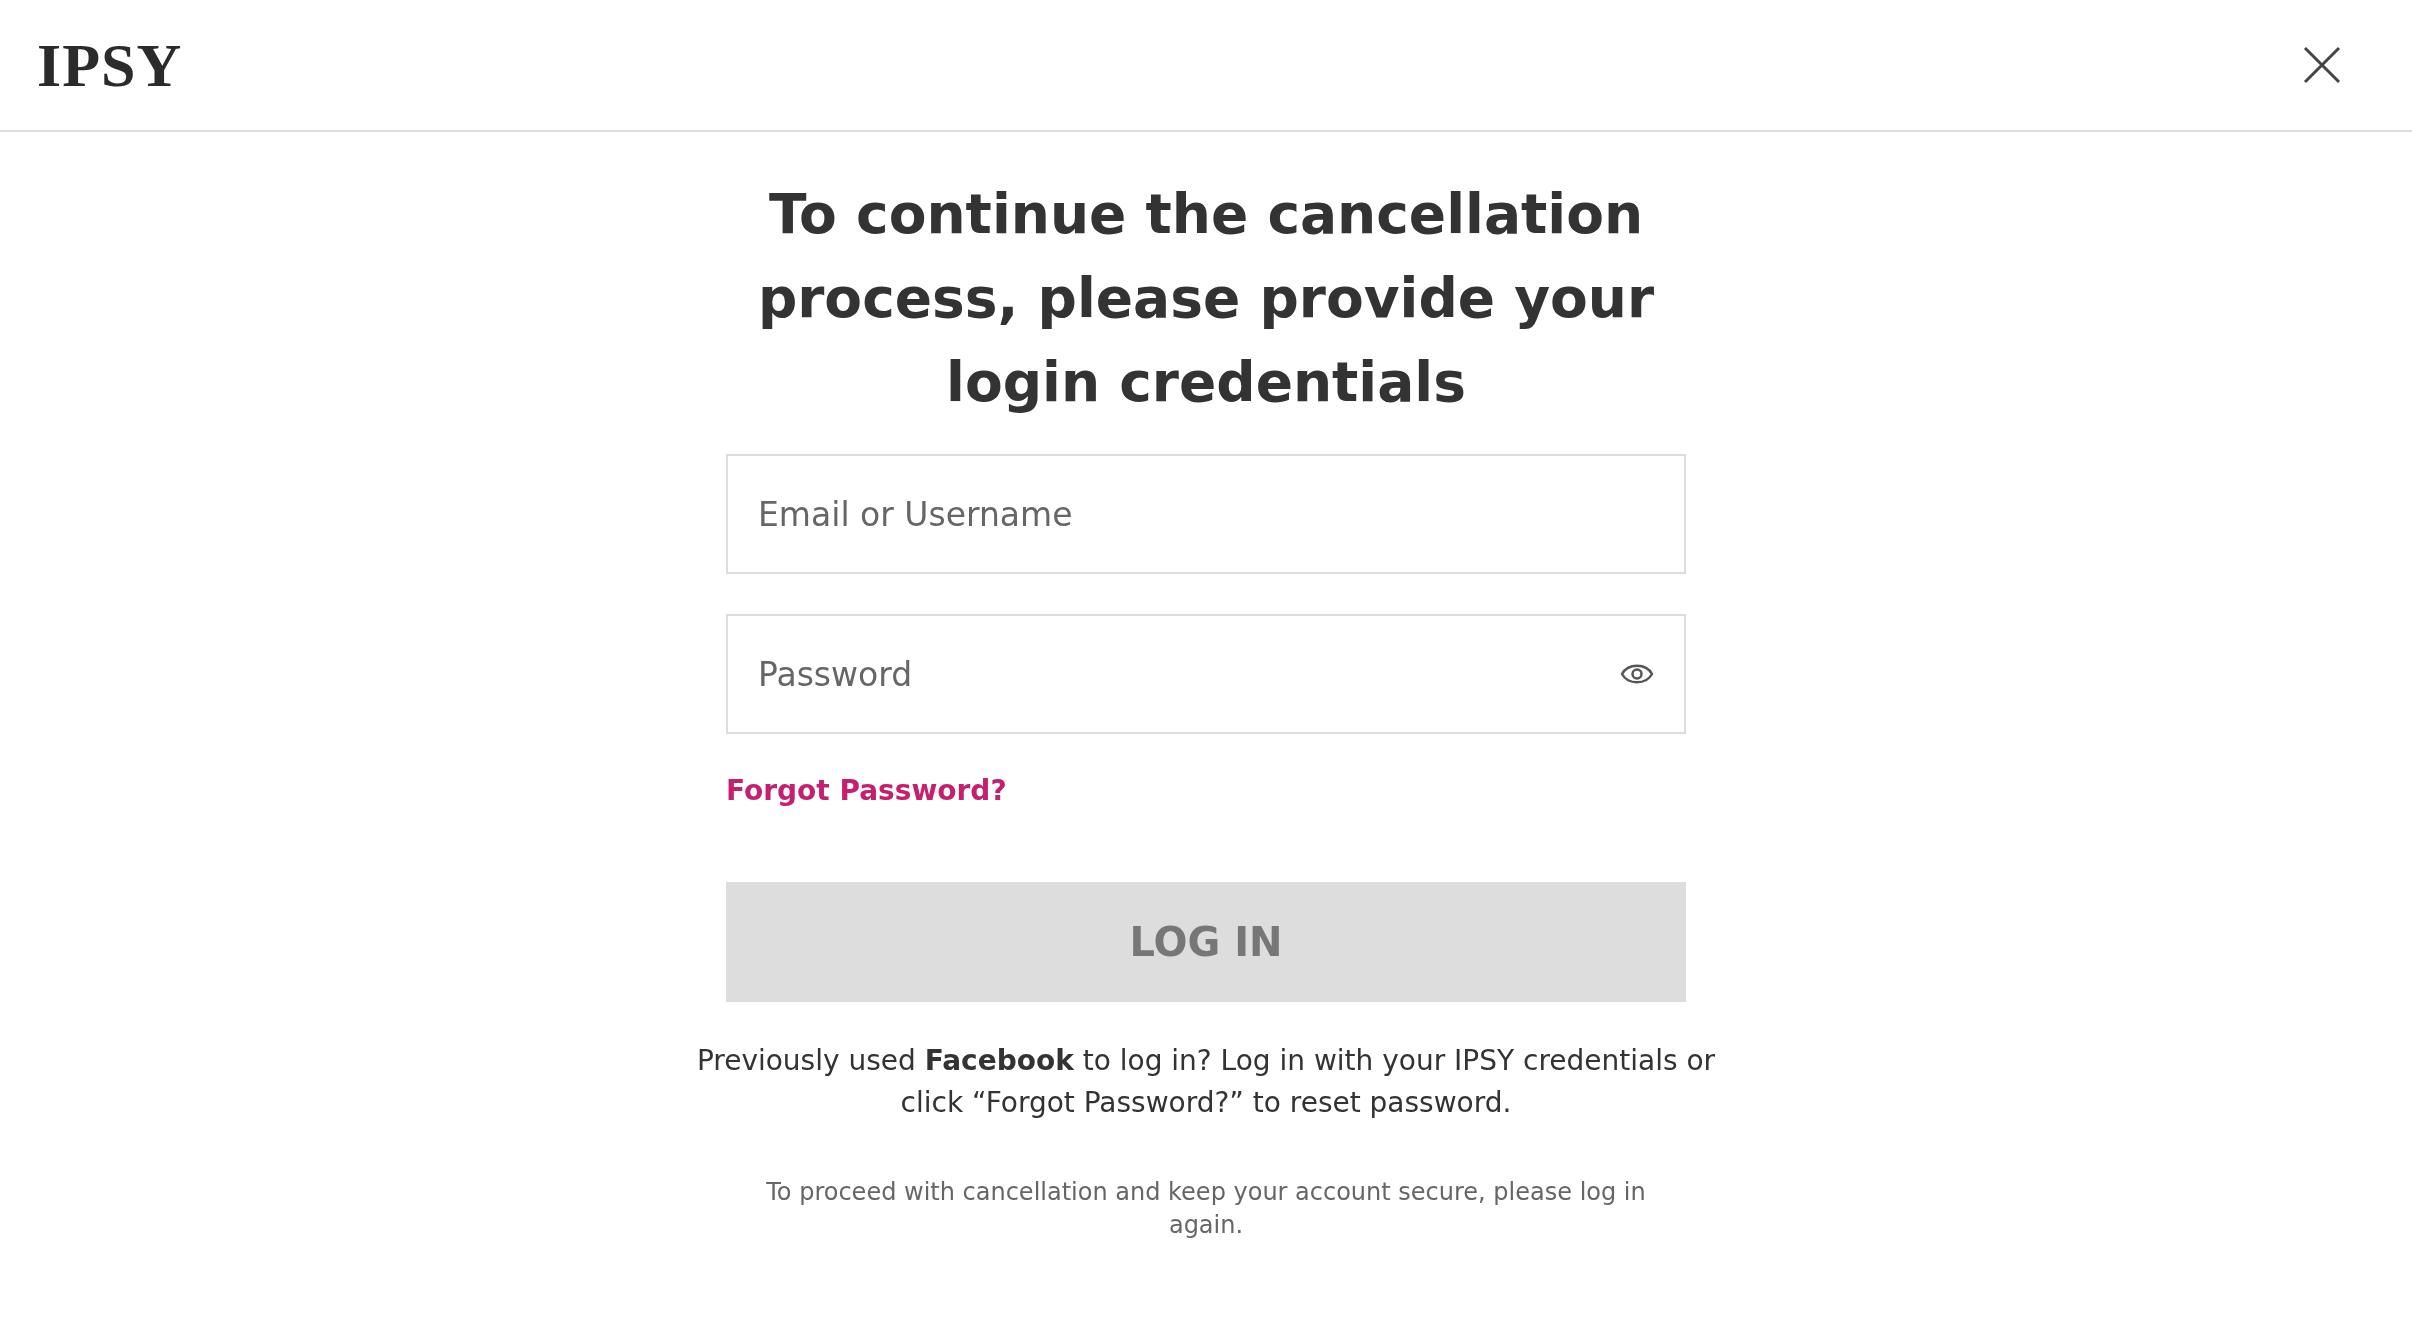 This screenshot has width=2412, height=1330. I want to click on facebook-note: Previously used Facebook to log in? Log in with your IPSY credentials or click “Forgot Password?” to reset password., so click(1206, 1082).